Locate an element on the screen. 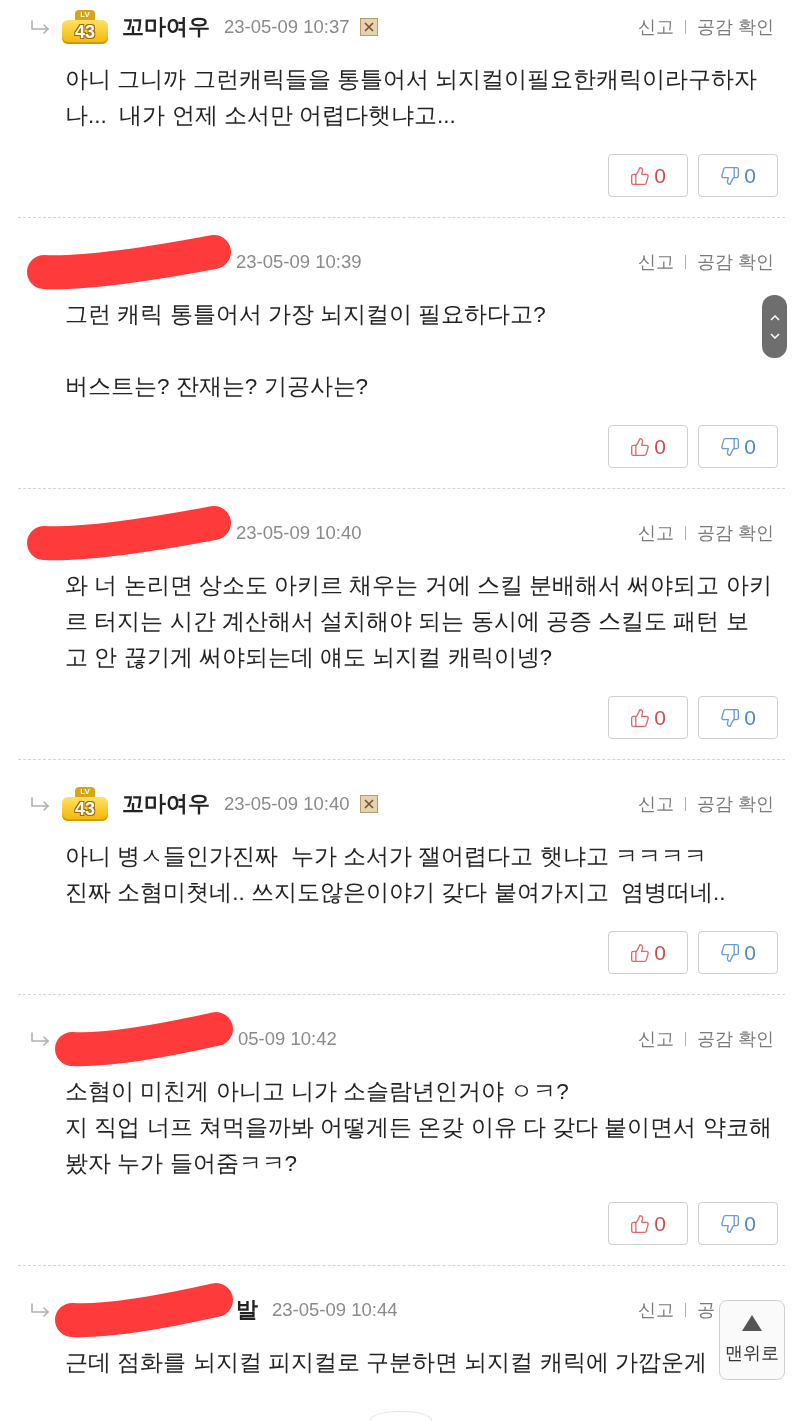  scroll-handle is located at coordinates (774, 326).